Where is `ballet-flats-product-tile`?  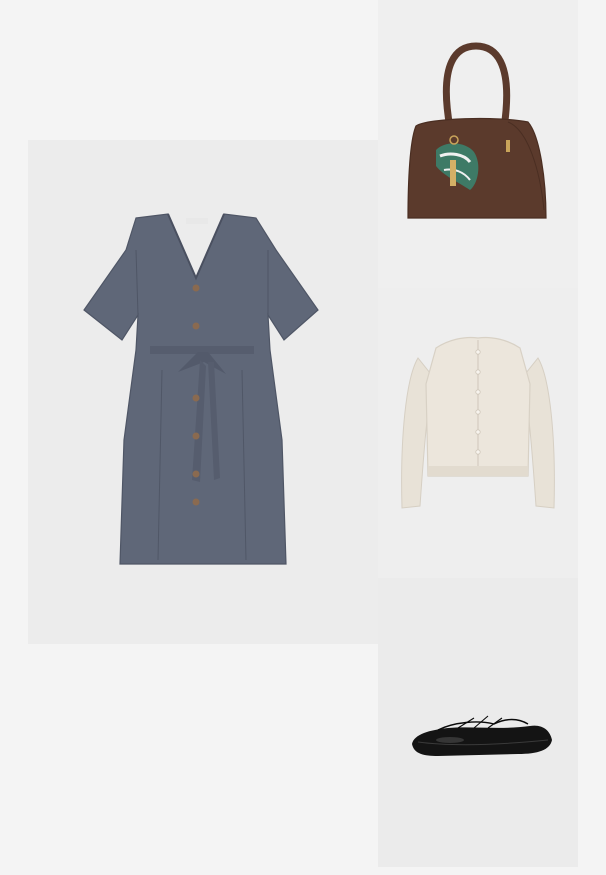 ballet-flats-product-tile is located at coordinates (478, 722).